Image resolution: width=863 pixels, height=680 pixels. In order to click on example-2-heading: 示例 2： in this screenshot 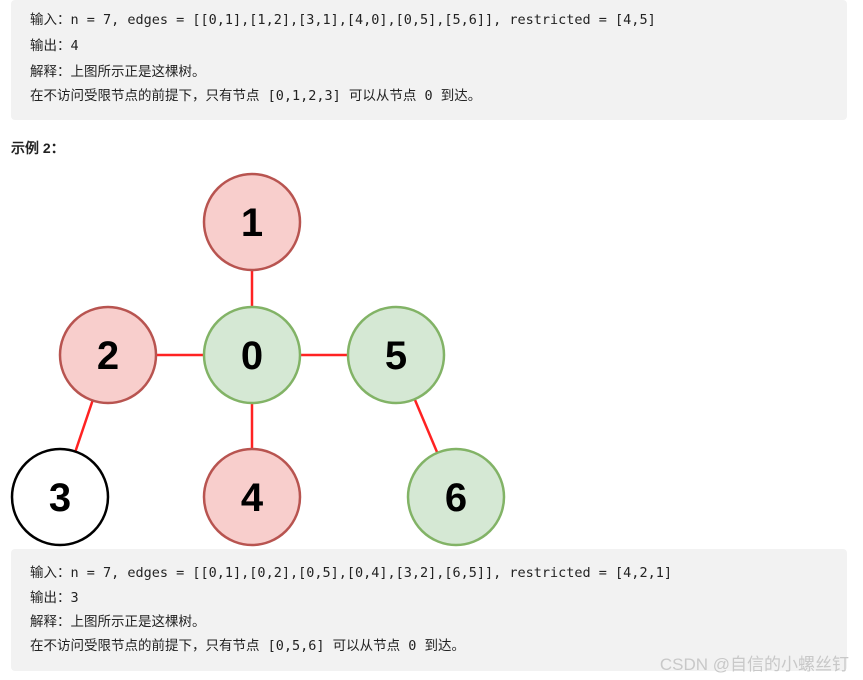, I will do `click(38, 148)`.